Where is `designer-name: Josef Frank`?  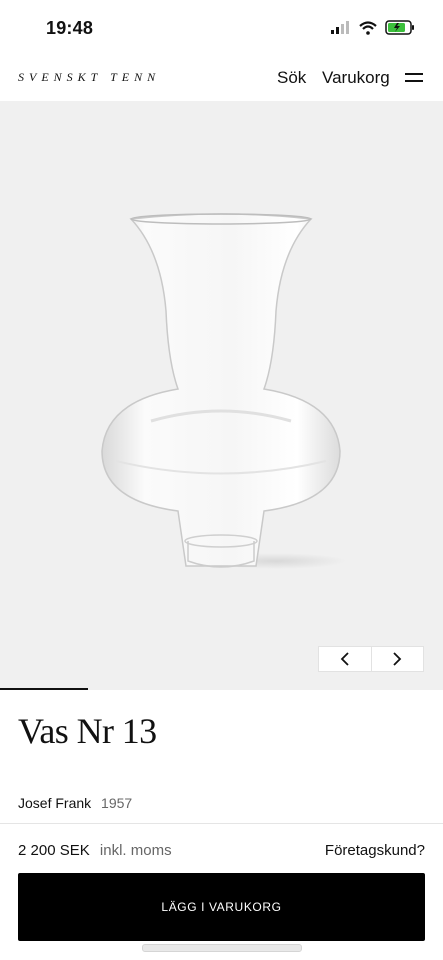 designer-name: Josef Frank is located at coordinates (54, 803).